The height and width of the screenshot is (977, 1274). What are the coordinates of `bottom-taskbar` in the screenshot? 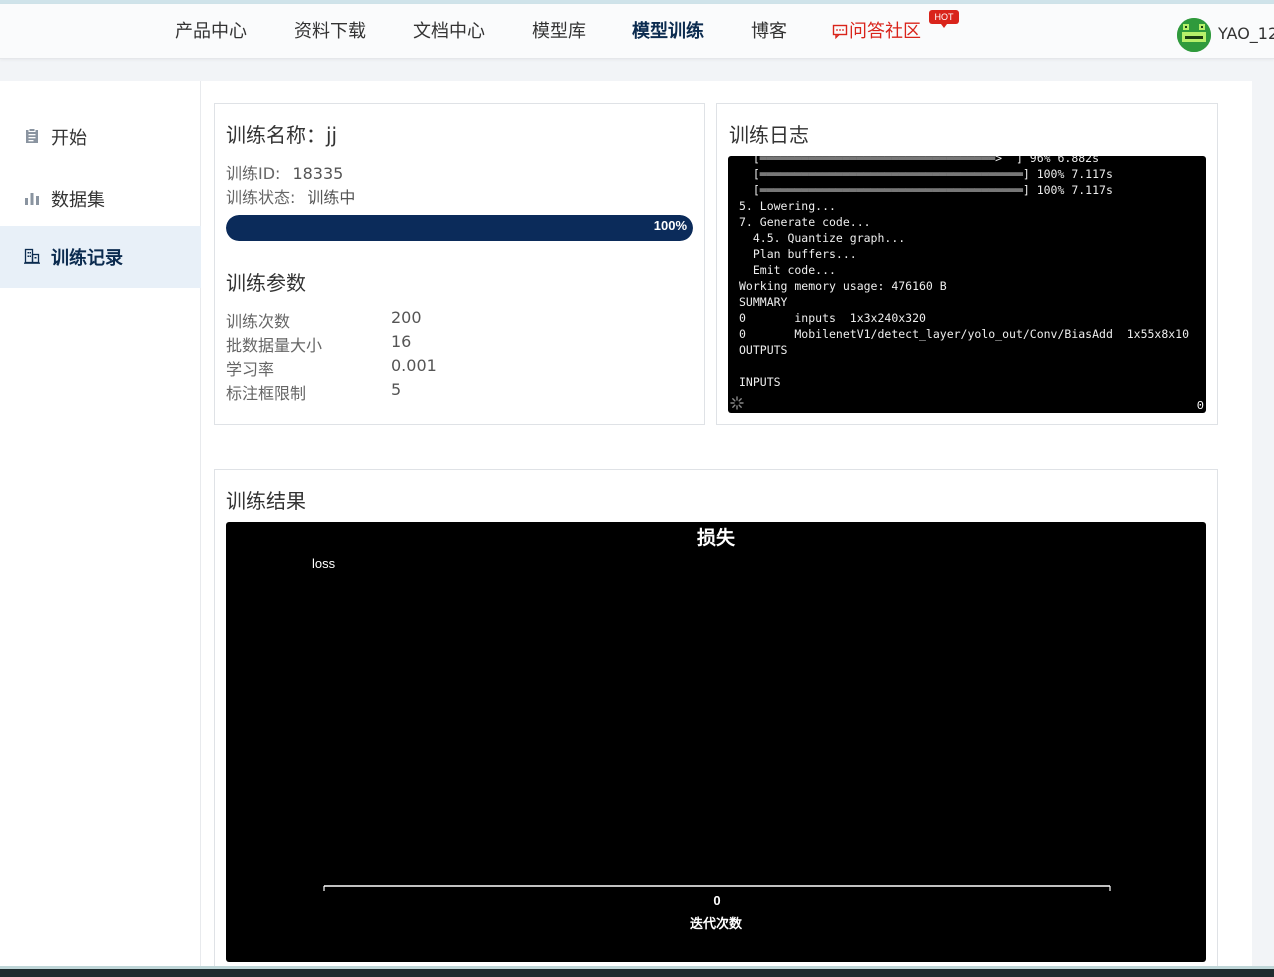 It's located at (637, 971).